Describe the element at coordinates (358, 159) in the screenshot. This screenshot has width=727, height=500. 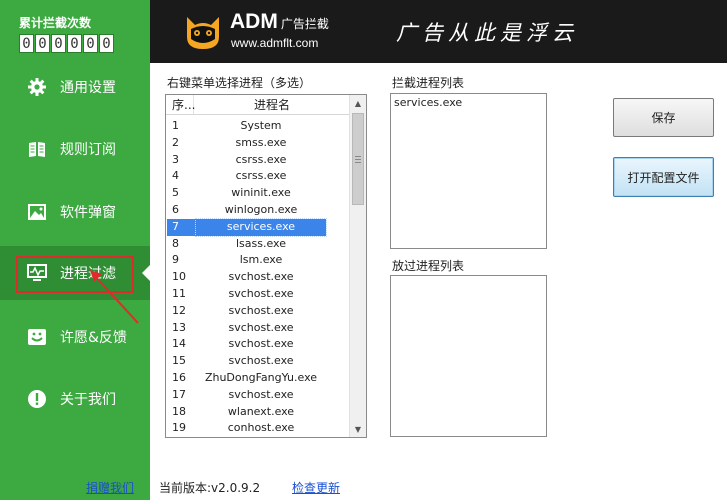
I see `scrollbar-thumb` at that location.